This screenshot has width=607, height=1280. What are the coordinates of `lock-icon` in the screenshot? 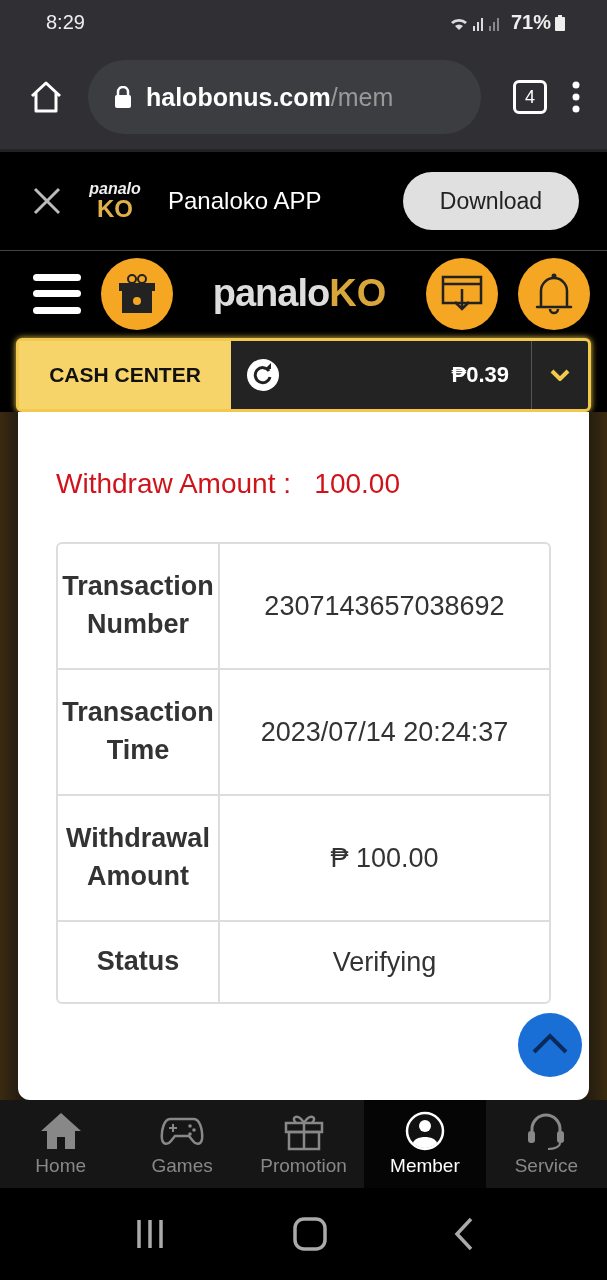 It's located at (123, 97).